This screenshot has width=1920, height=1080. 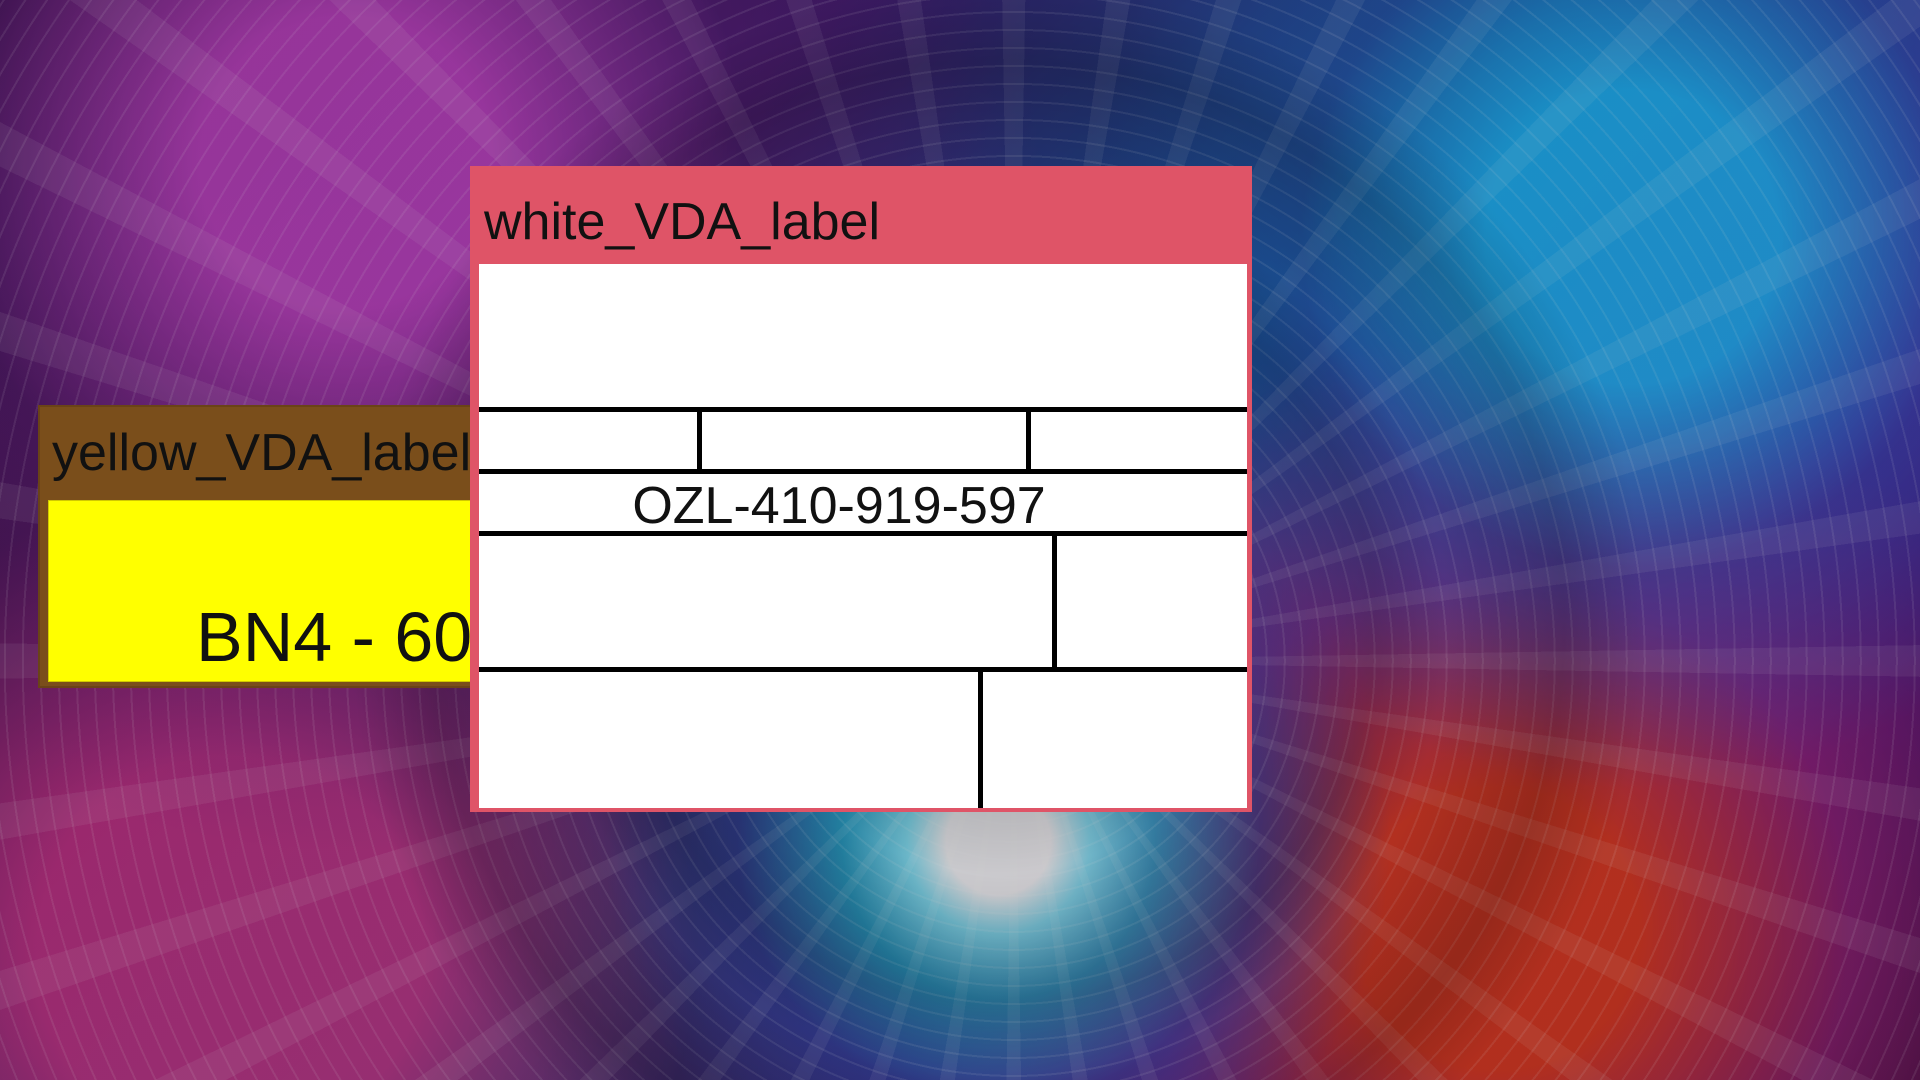 I want to click on white-vda-label-title: white_VDA_label, so click(x=682, y=222).